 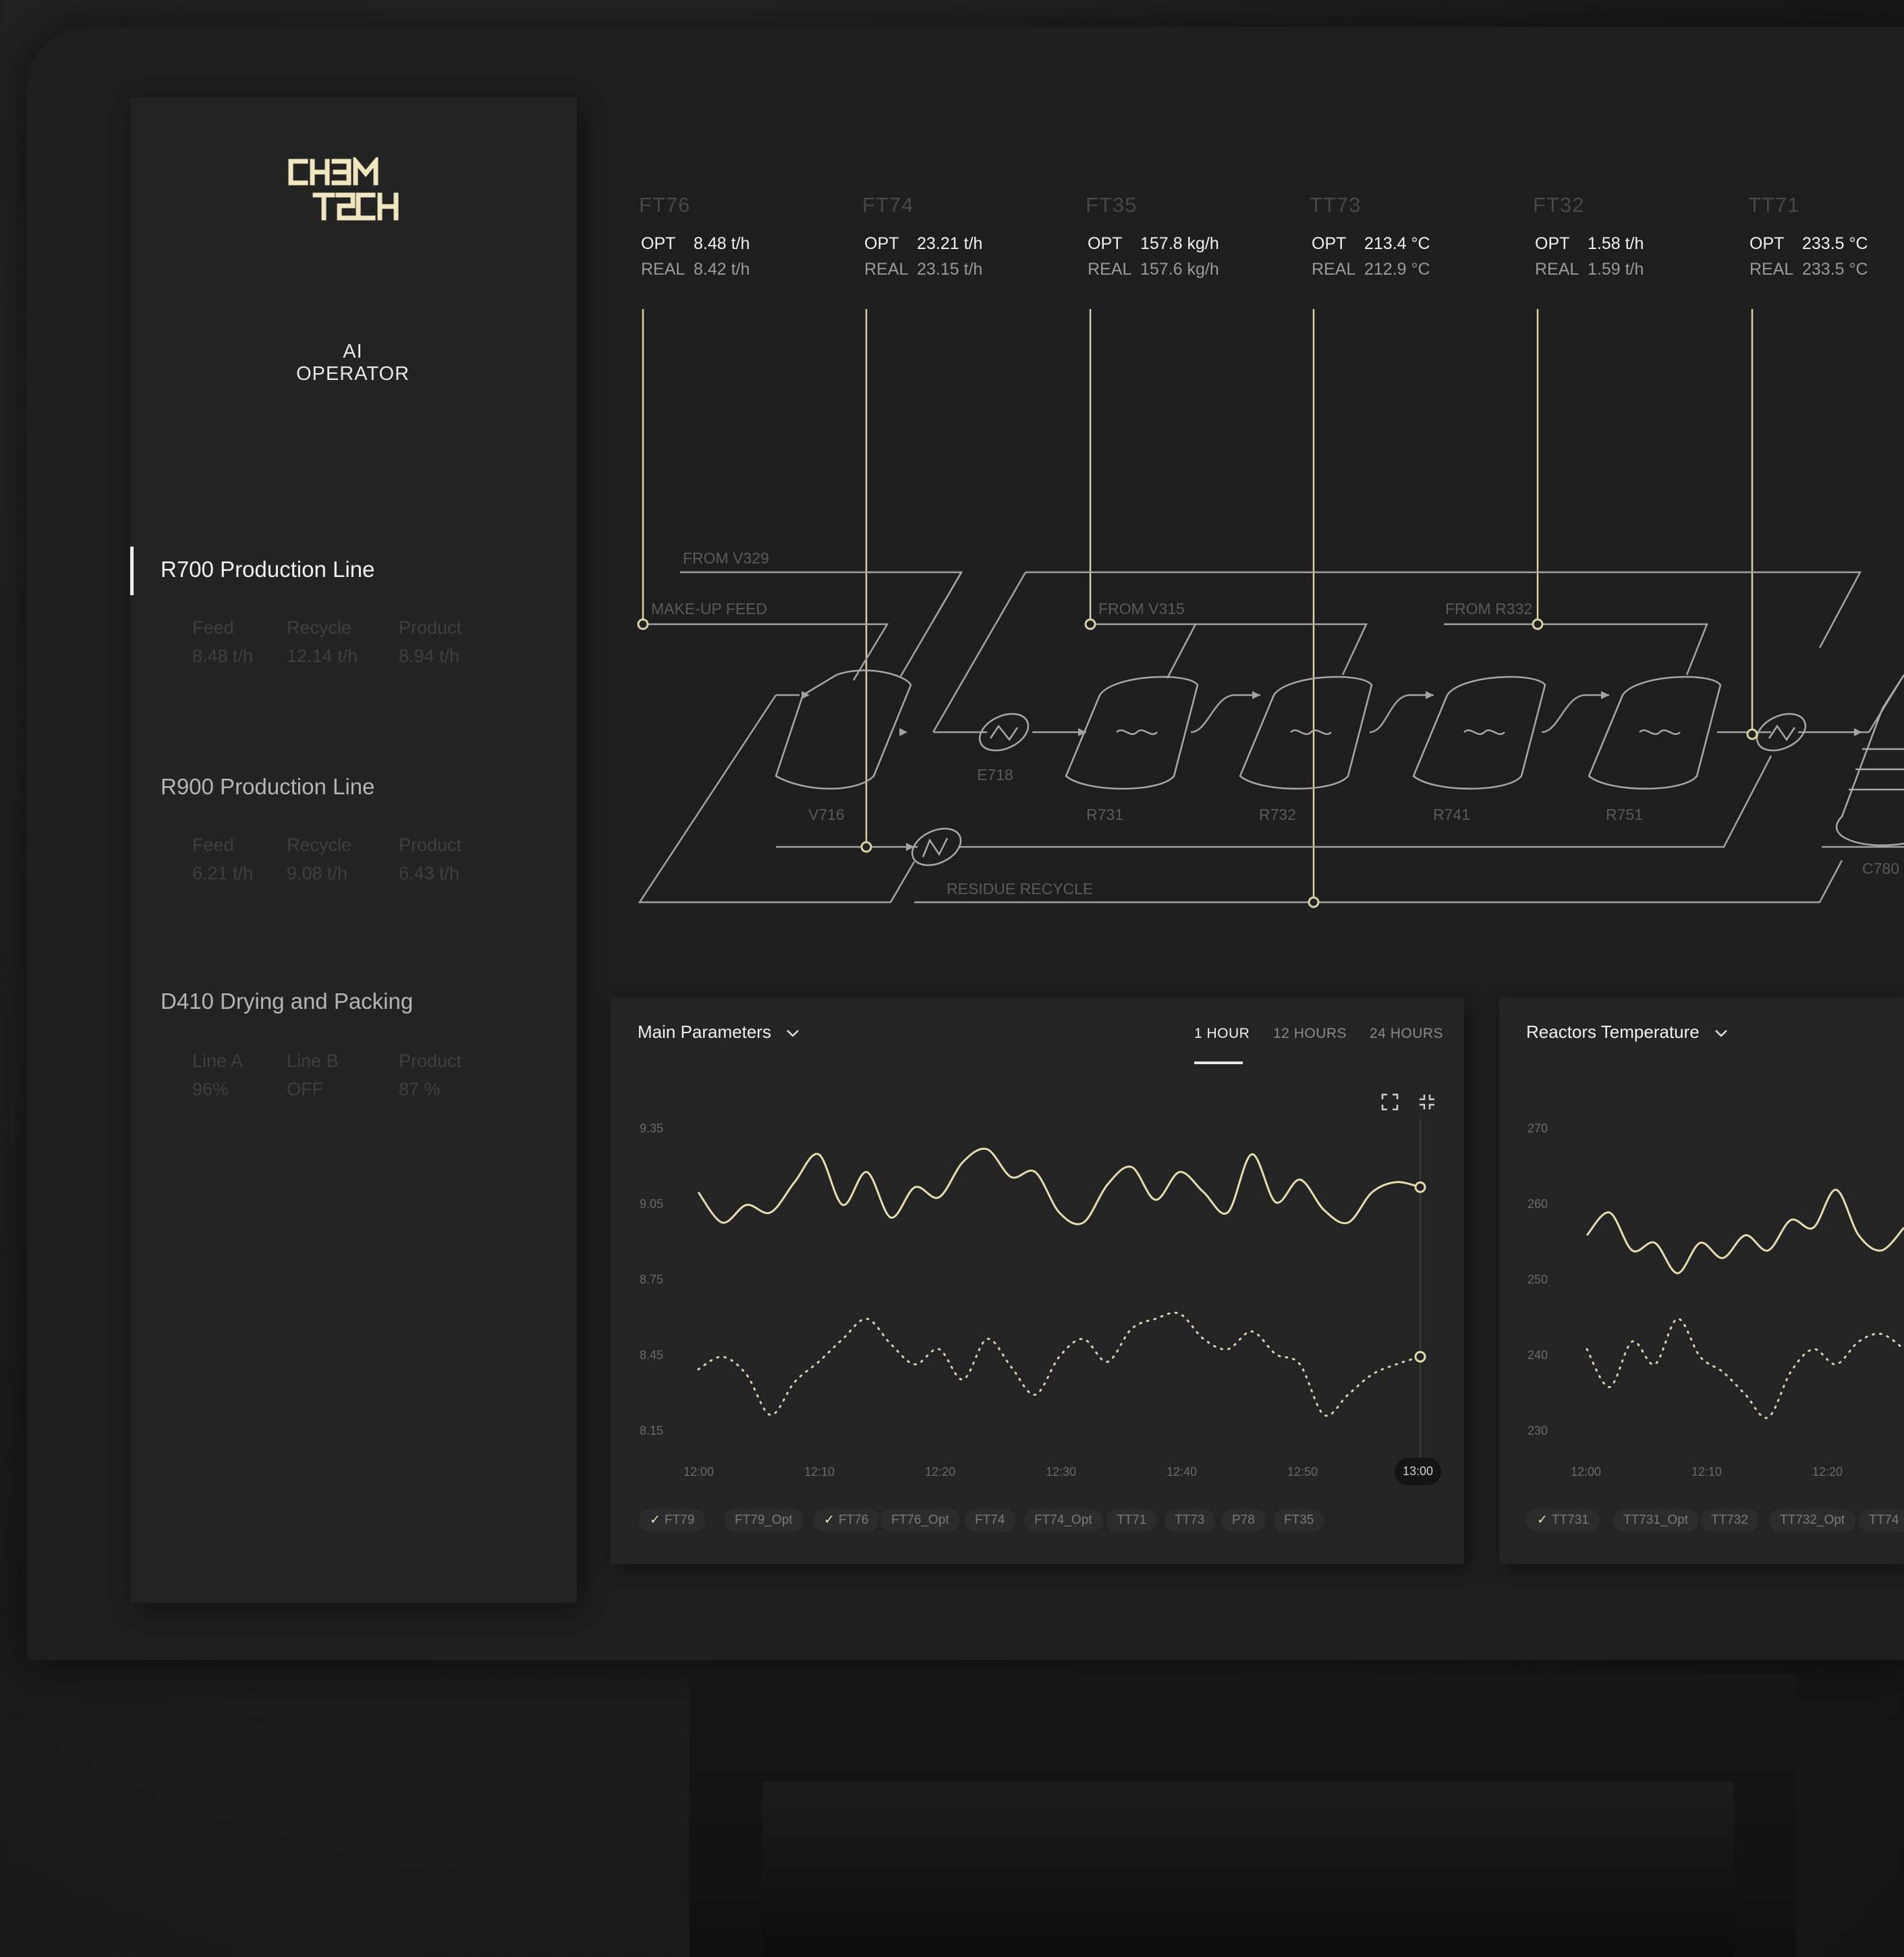 I want to click on series-chip-ft74: FT74, so click(x=990, y=1520).